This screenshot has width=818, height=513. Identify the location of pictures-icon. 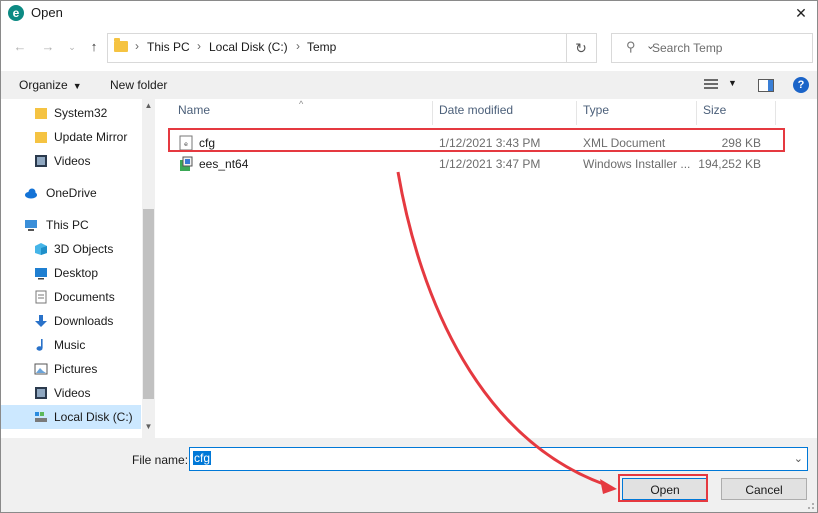
(41, 369).